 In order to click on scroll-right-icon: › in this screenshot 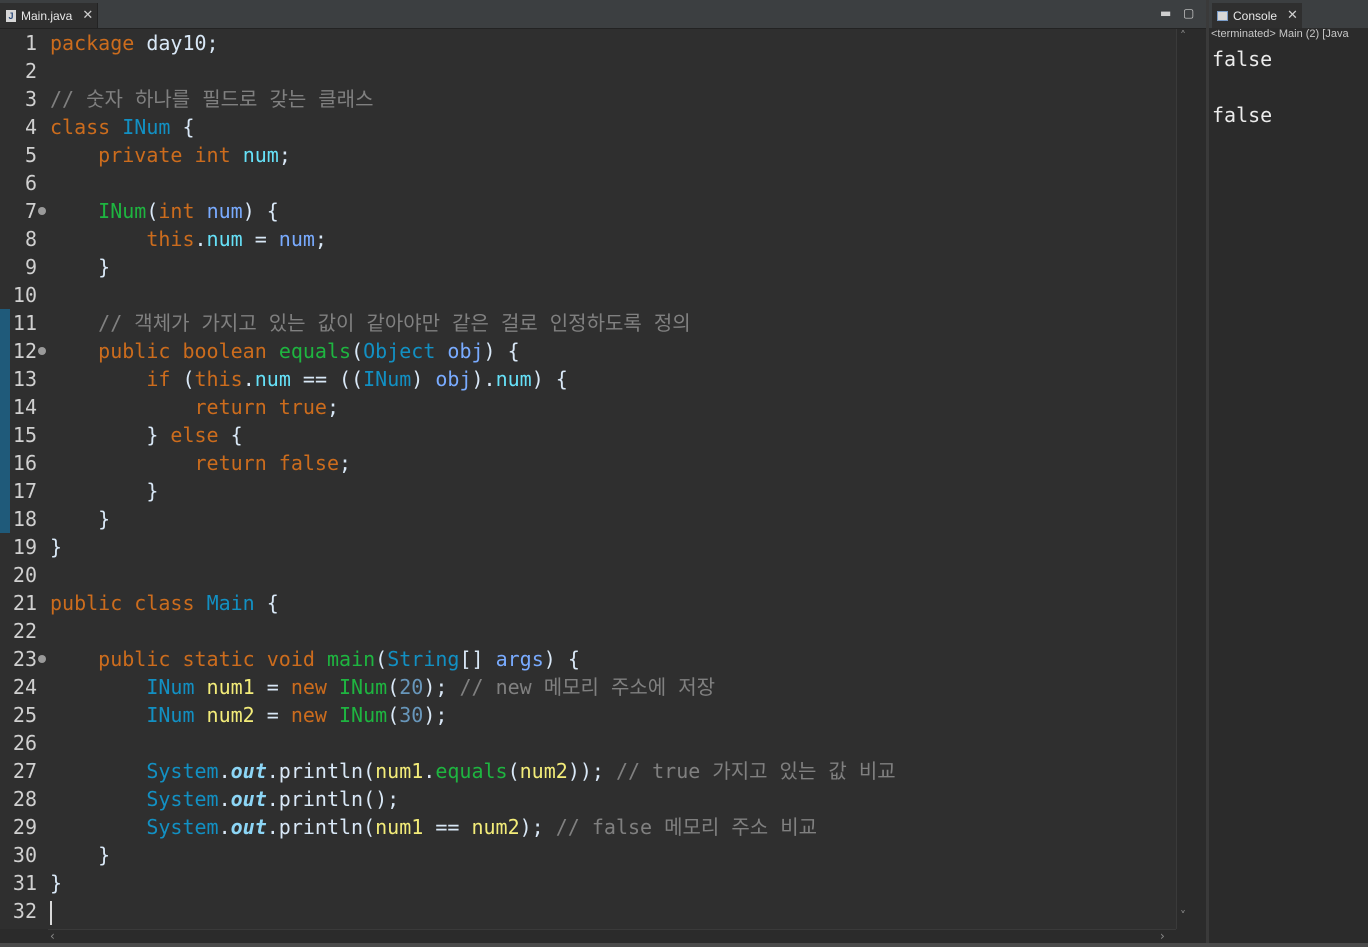, I will do `click(1162, 936)`.